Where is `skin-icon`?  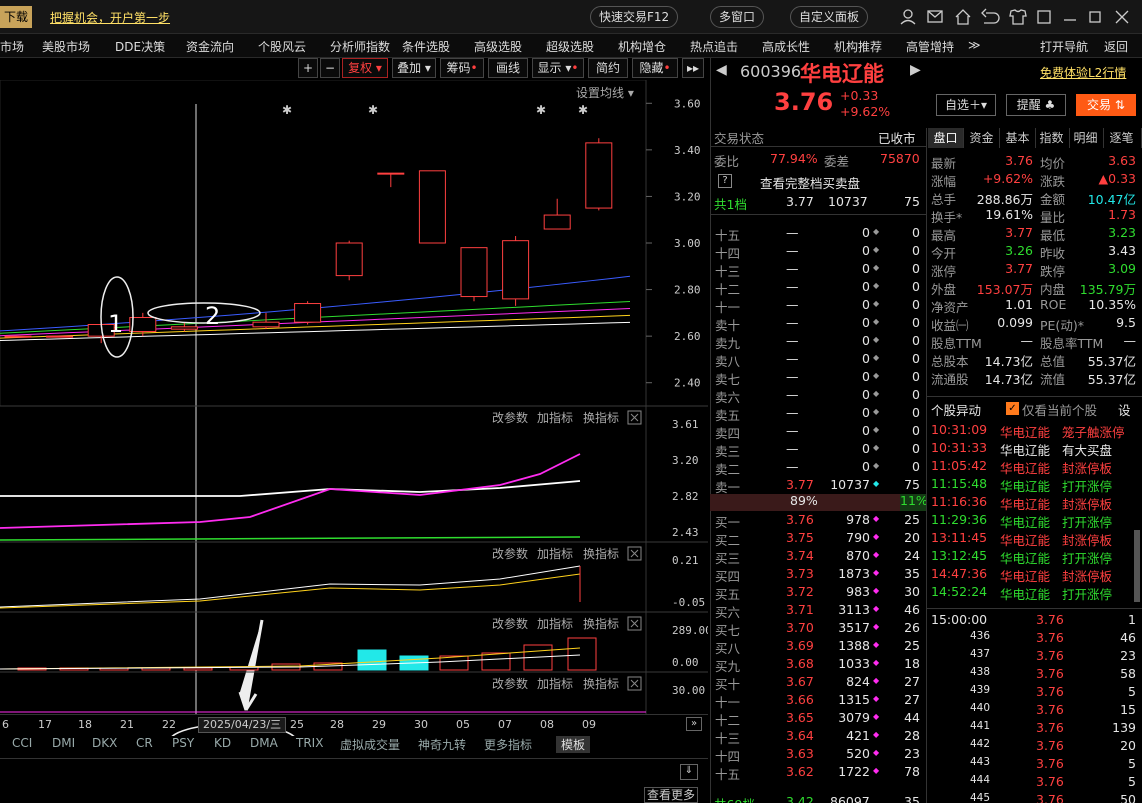
skin-icon is located at coordinates (1018, 17).